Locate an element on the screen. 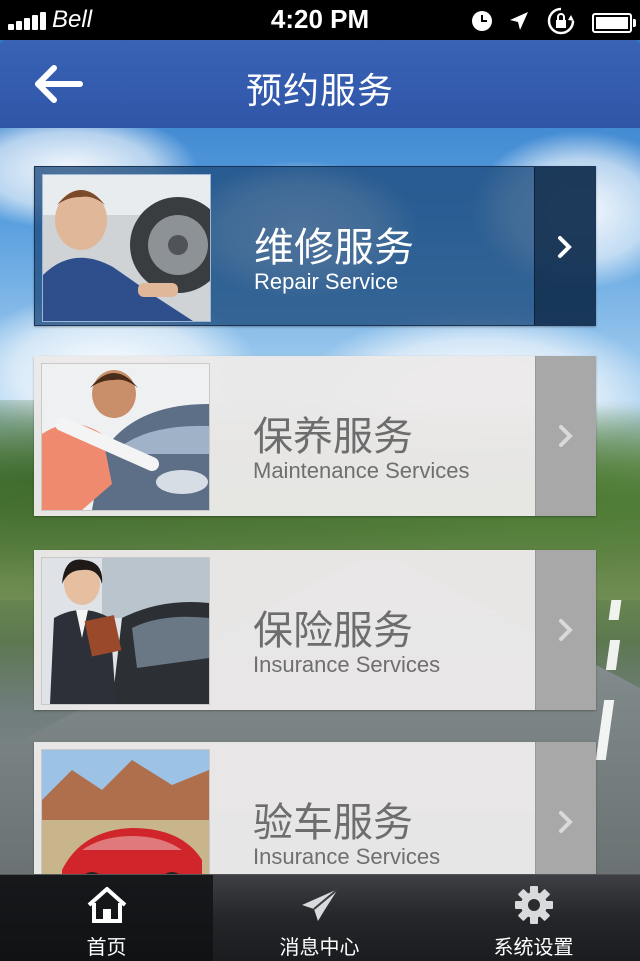 This screenshot has height=961, width=640. tab-home: 首页 is located at coordinates (106, 918).